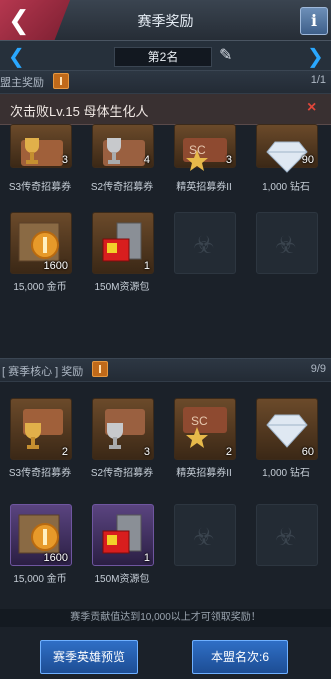 This screenshot has width=331, height=679. What do you see at coordinates (307, 160) in the screenshot?
I see `item-qty: 90` at bounding box center [307, 160].